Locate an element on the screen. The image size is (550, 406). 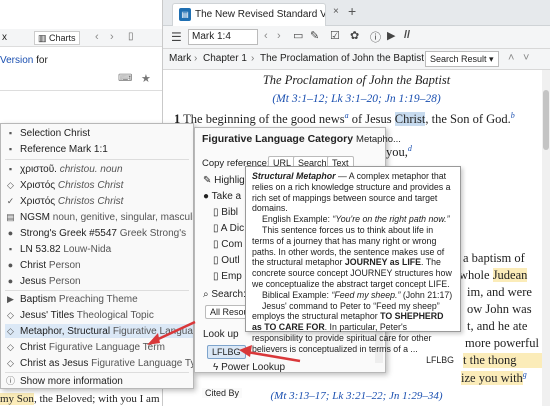
menu-item-jesus-titles: ◇ Jesus' Titles Theological Topic is located at coordinates (99, 315).